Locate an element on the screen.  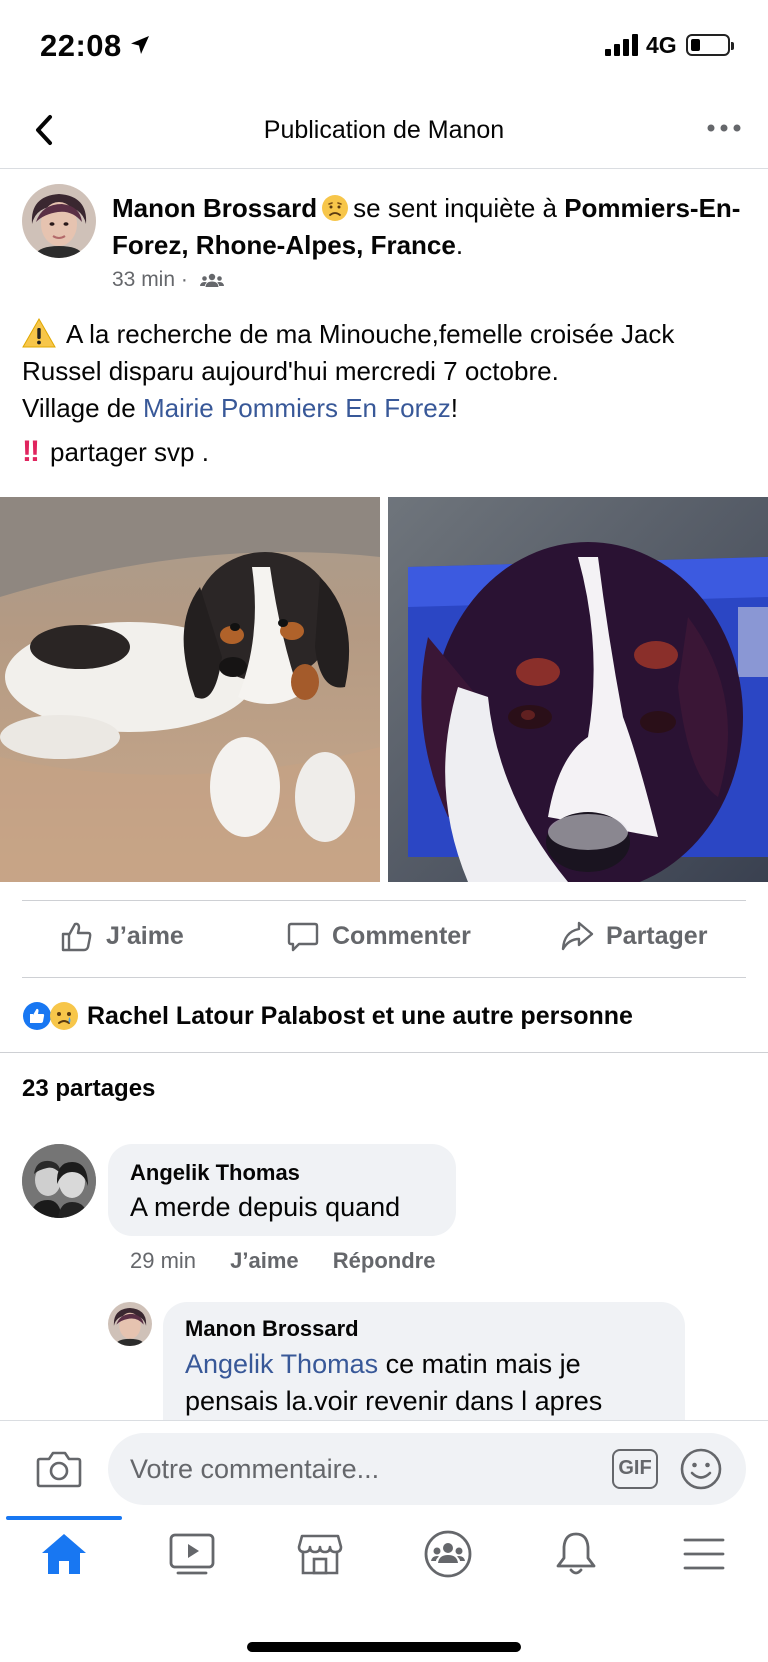
camera-icon is located at coordinates (59, 1469).